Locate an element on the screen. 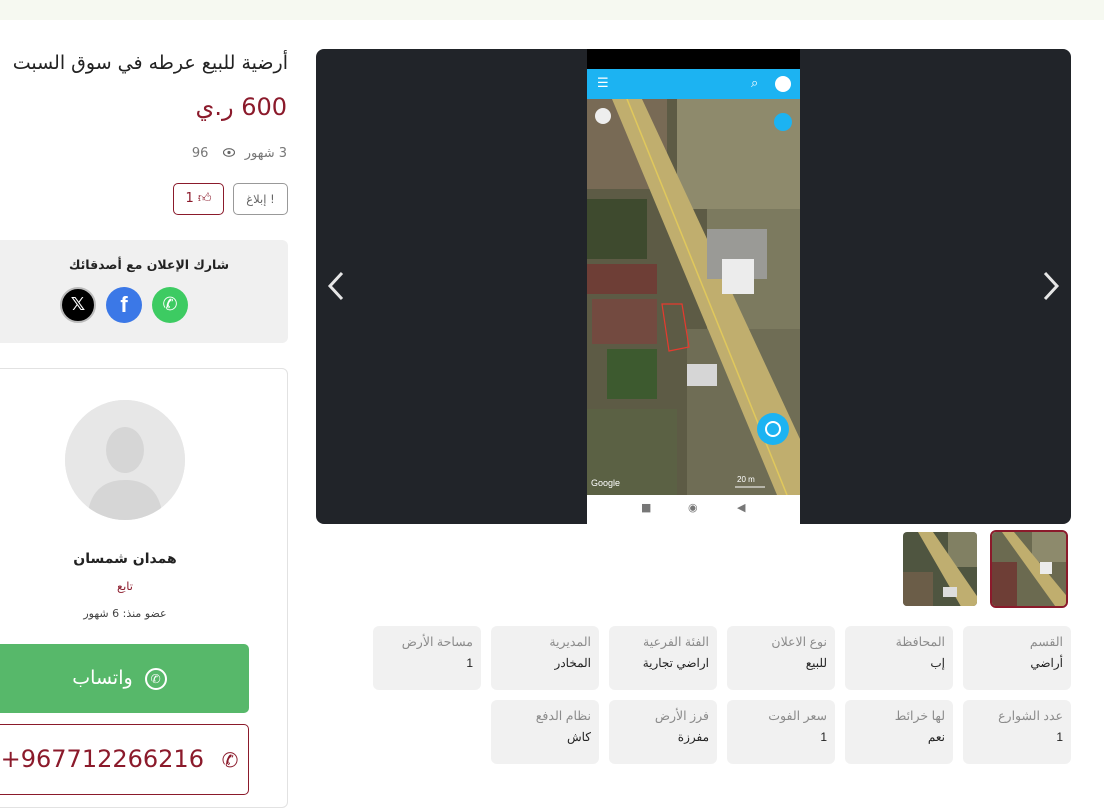 The image size is (1104, 808). x-icon: 𝕏 is located at coordinates (78, 304).